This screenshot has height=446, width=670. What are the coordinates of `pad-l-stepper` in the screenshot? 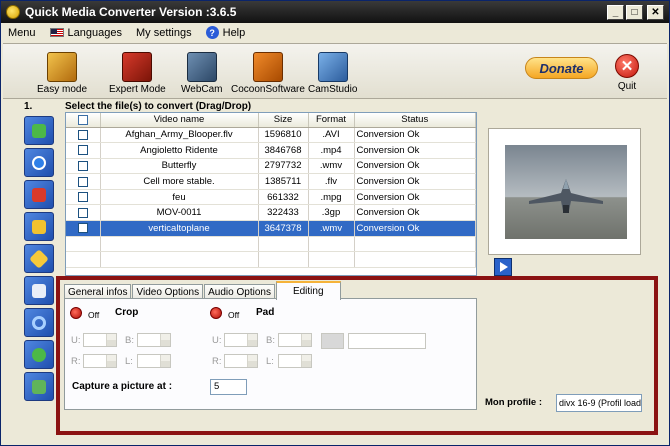 It's located at (295, 361).